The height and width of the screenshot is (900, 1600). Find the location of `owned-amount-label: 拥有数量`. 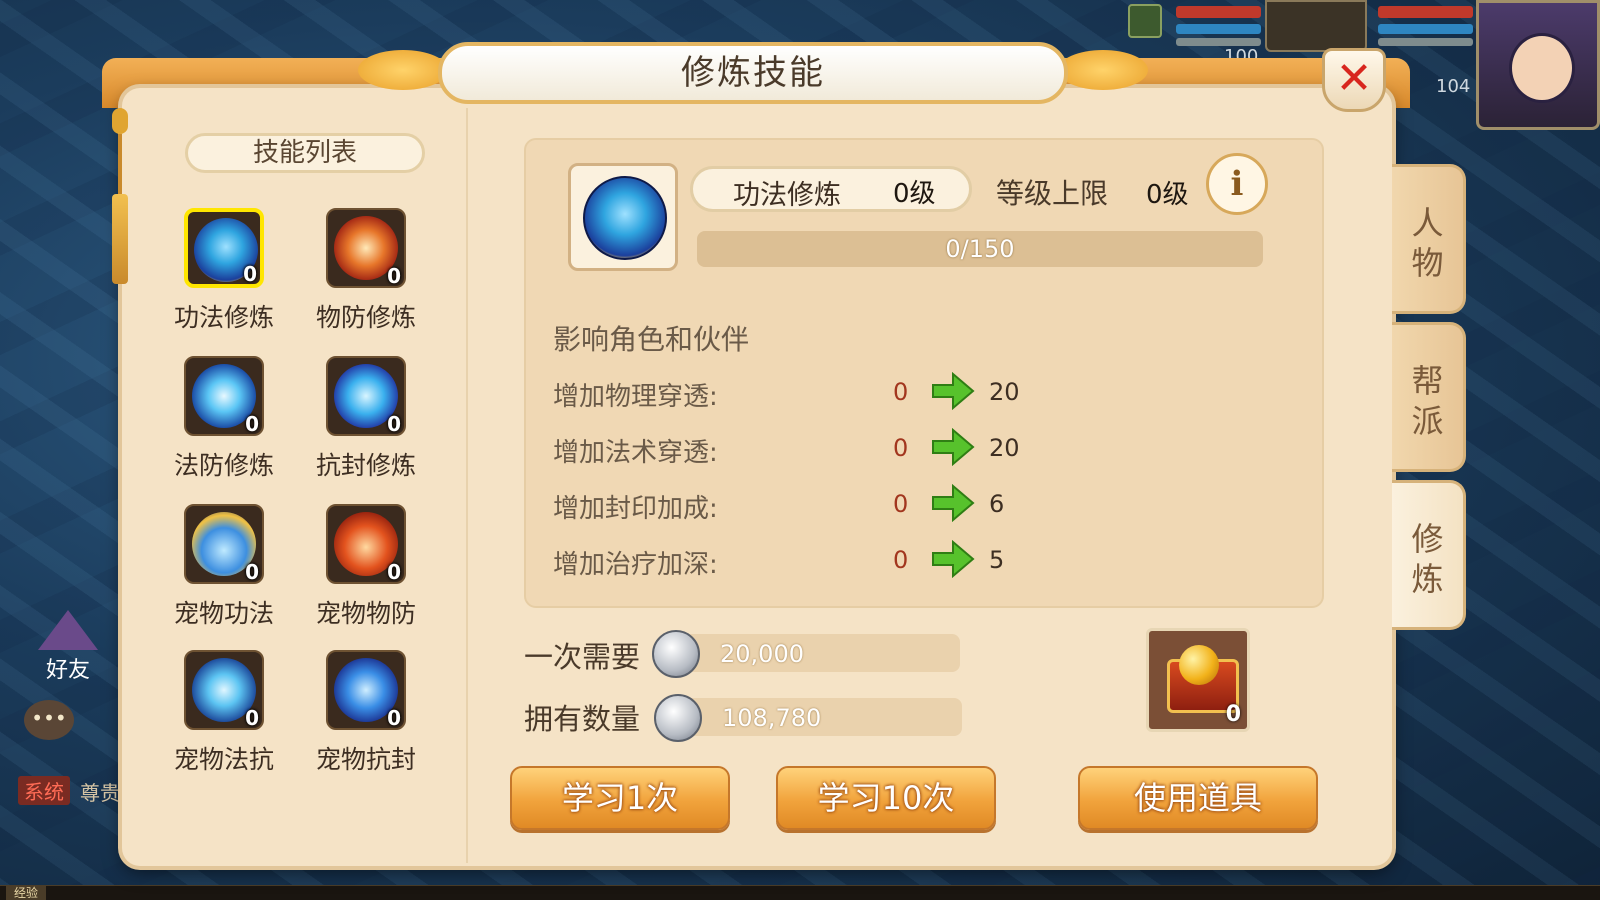

owned-amount-label: 拥有数量 is located at coordinates (582, 719).